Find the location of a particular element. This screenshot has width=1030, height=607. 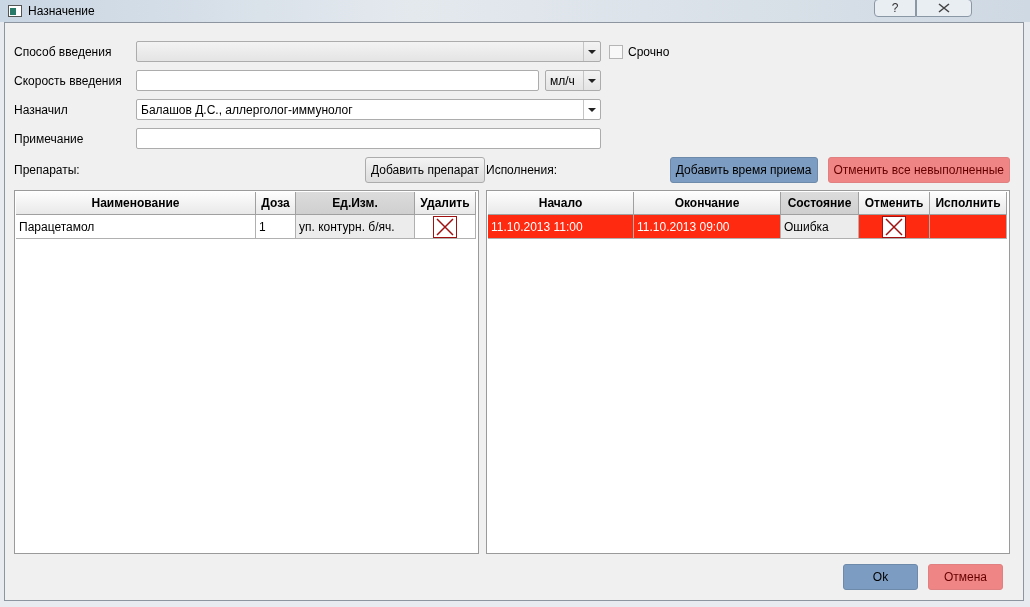

field-label: Примечание is located at coordinates (49, 138).